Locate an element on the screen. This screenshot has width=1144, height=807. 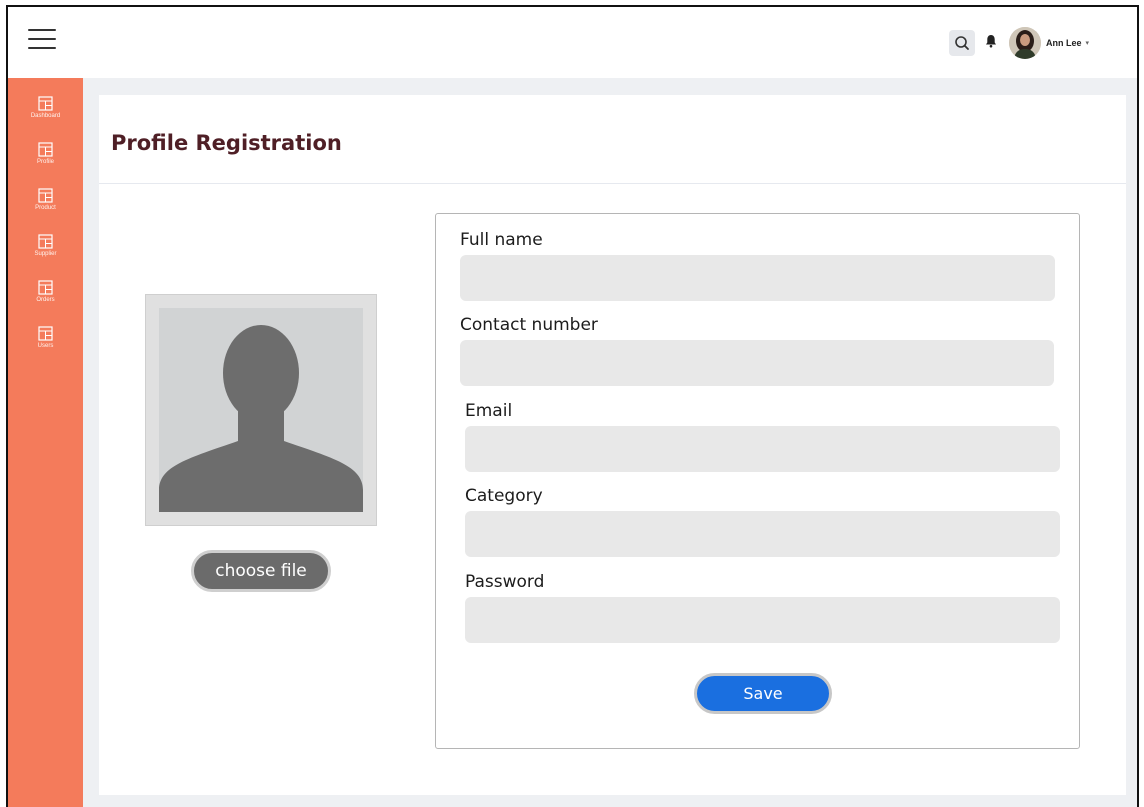
email-input is located at coordinates (762, 449).